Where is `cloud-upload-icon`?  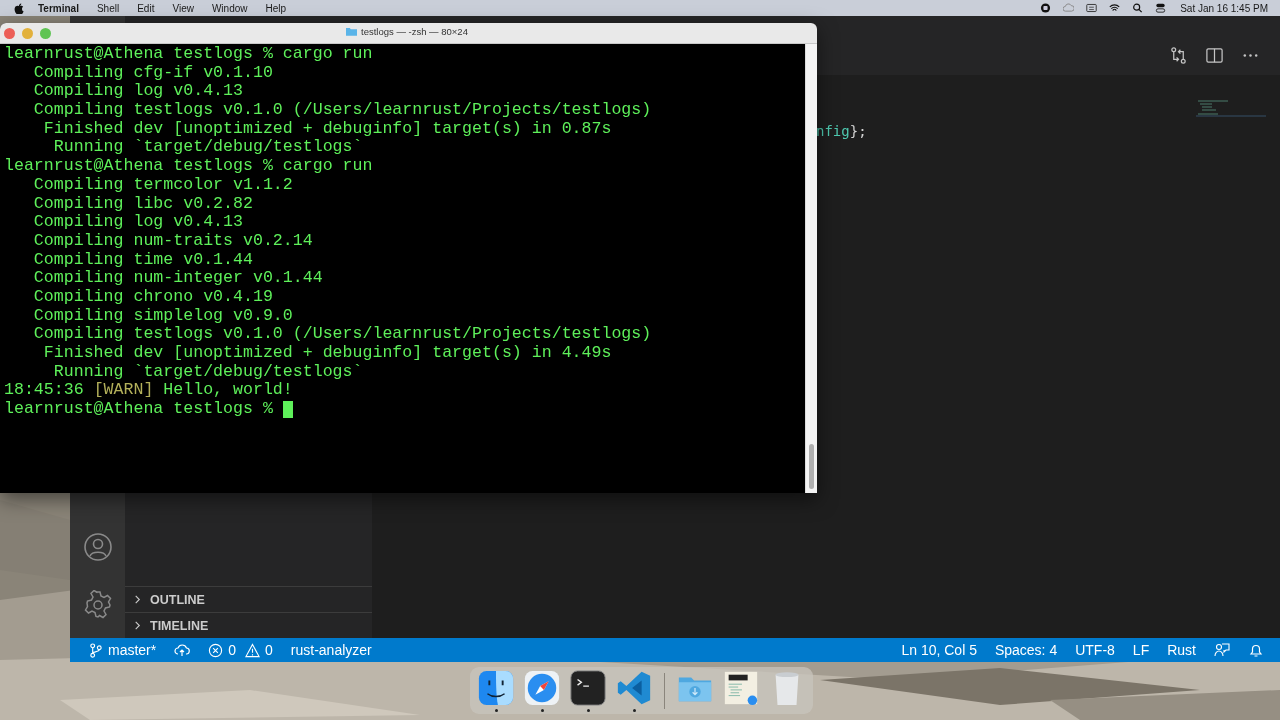 cloud-upload-icon is located at coordinates (182, 650).